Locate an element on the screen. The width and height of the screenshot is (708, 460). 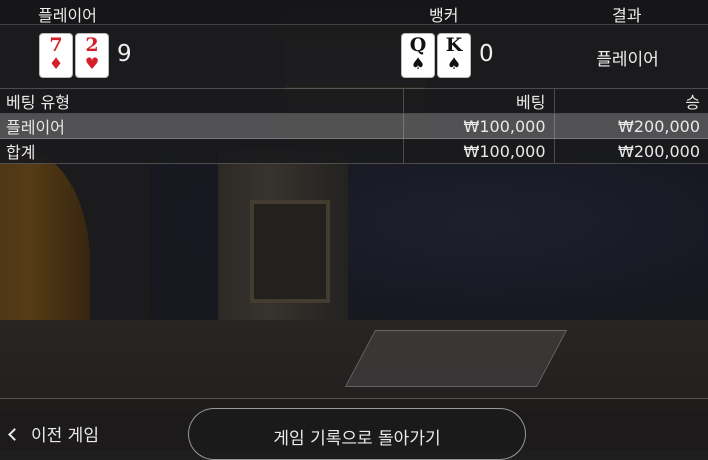
previous-game-button: 이전 게임 is located at coordinates (53, 433).